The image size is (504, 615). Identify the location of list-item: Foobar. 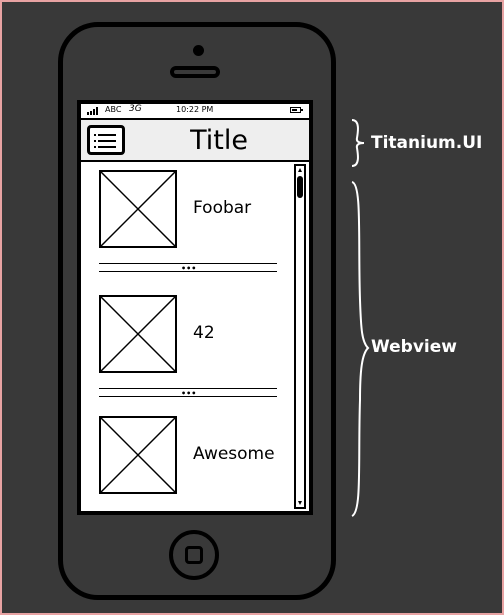
(197, 210).